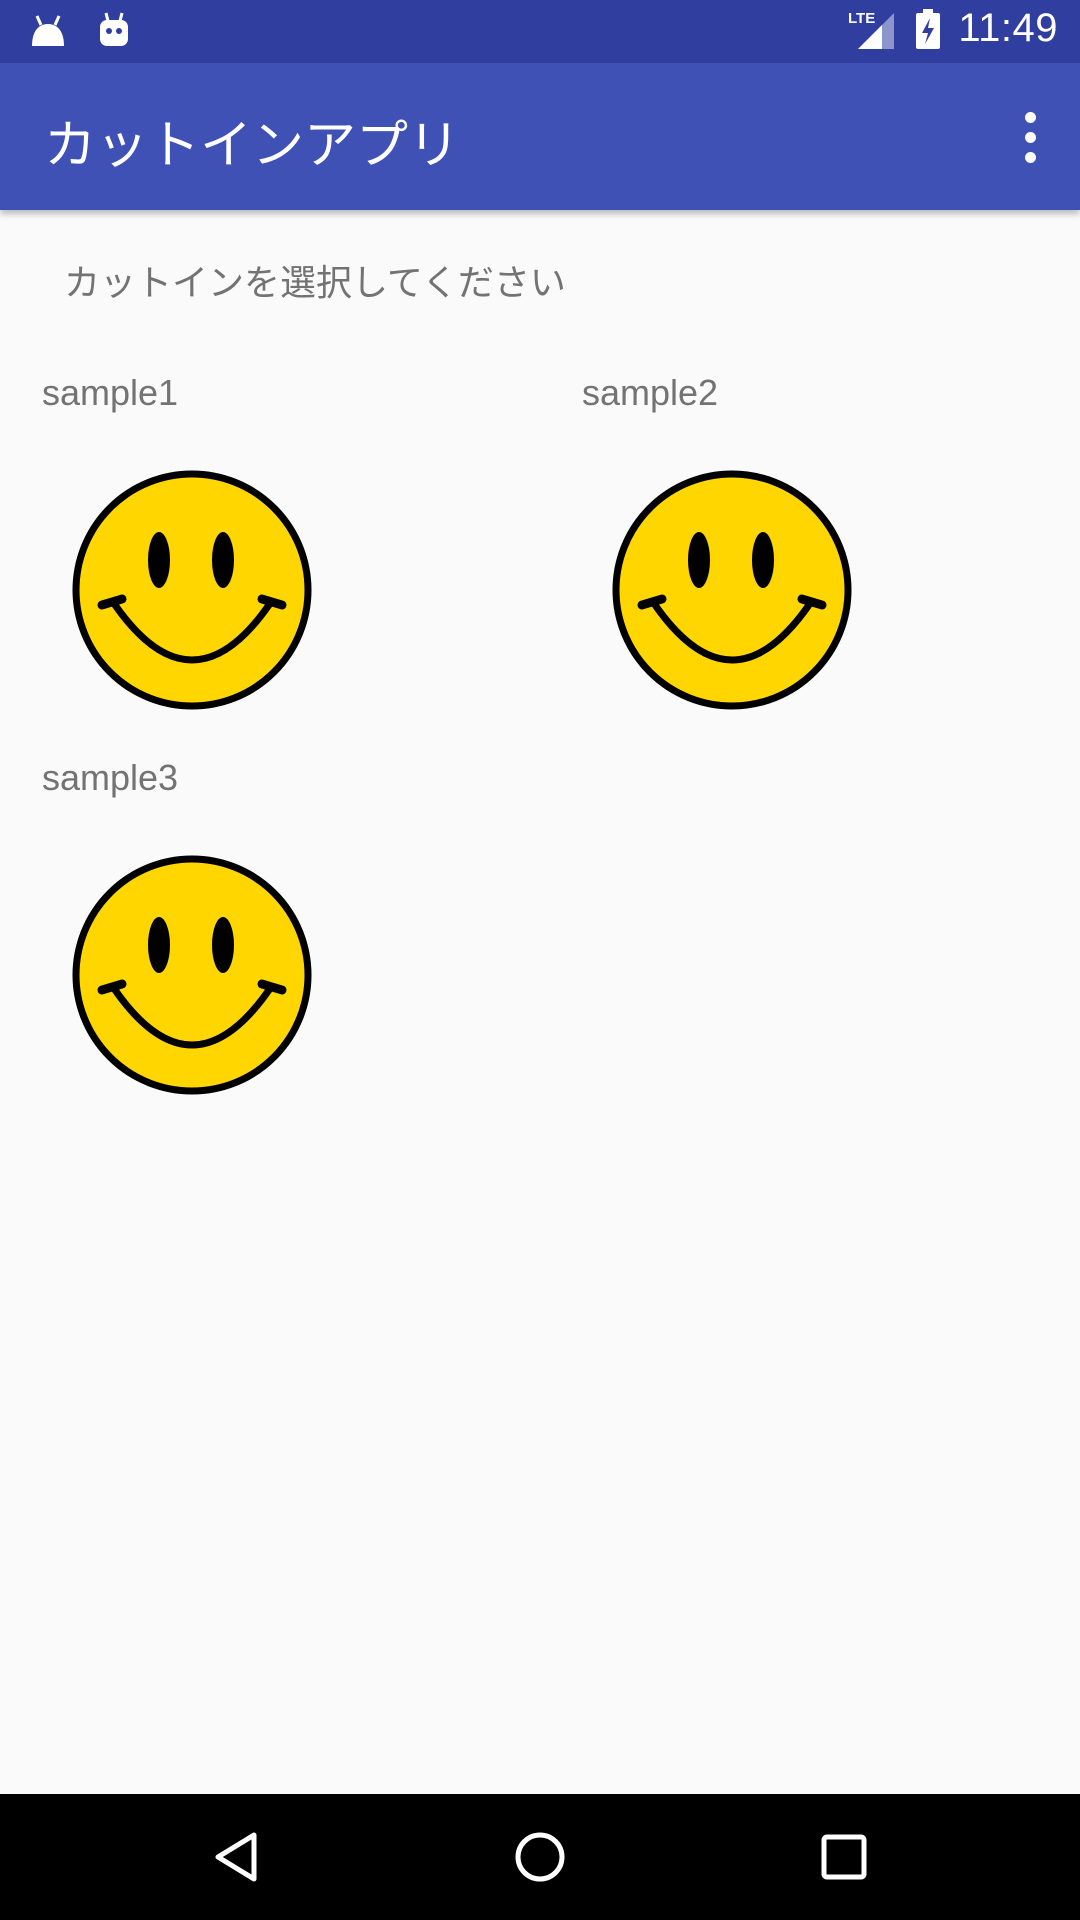 The image size is (1080, 1920). What do you see at coordinates (540, 31) in the screenshot?
I see `status-bar: LTE 11:49` at bounding box center [540, 31].